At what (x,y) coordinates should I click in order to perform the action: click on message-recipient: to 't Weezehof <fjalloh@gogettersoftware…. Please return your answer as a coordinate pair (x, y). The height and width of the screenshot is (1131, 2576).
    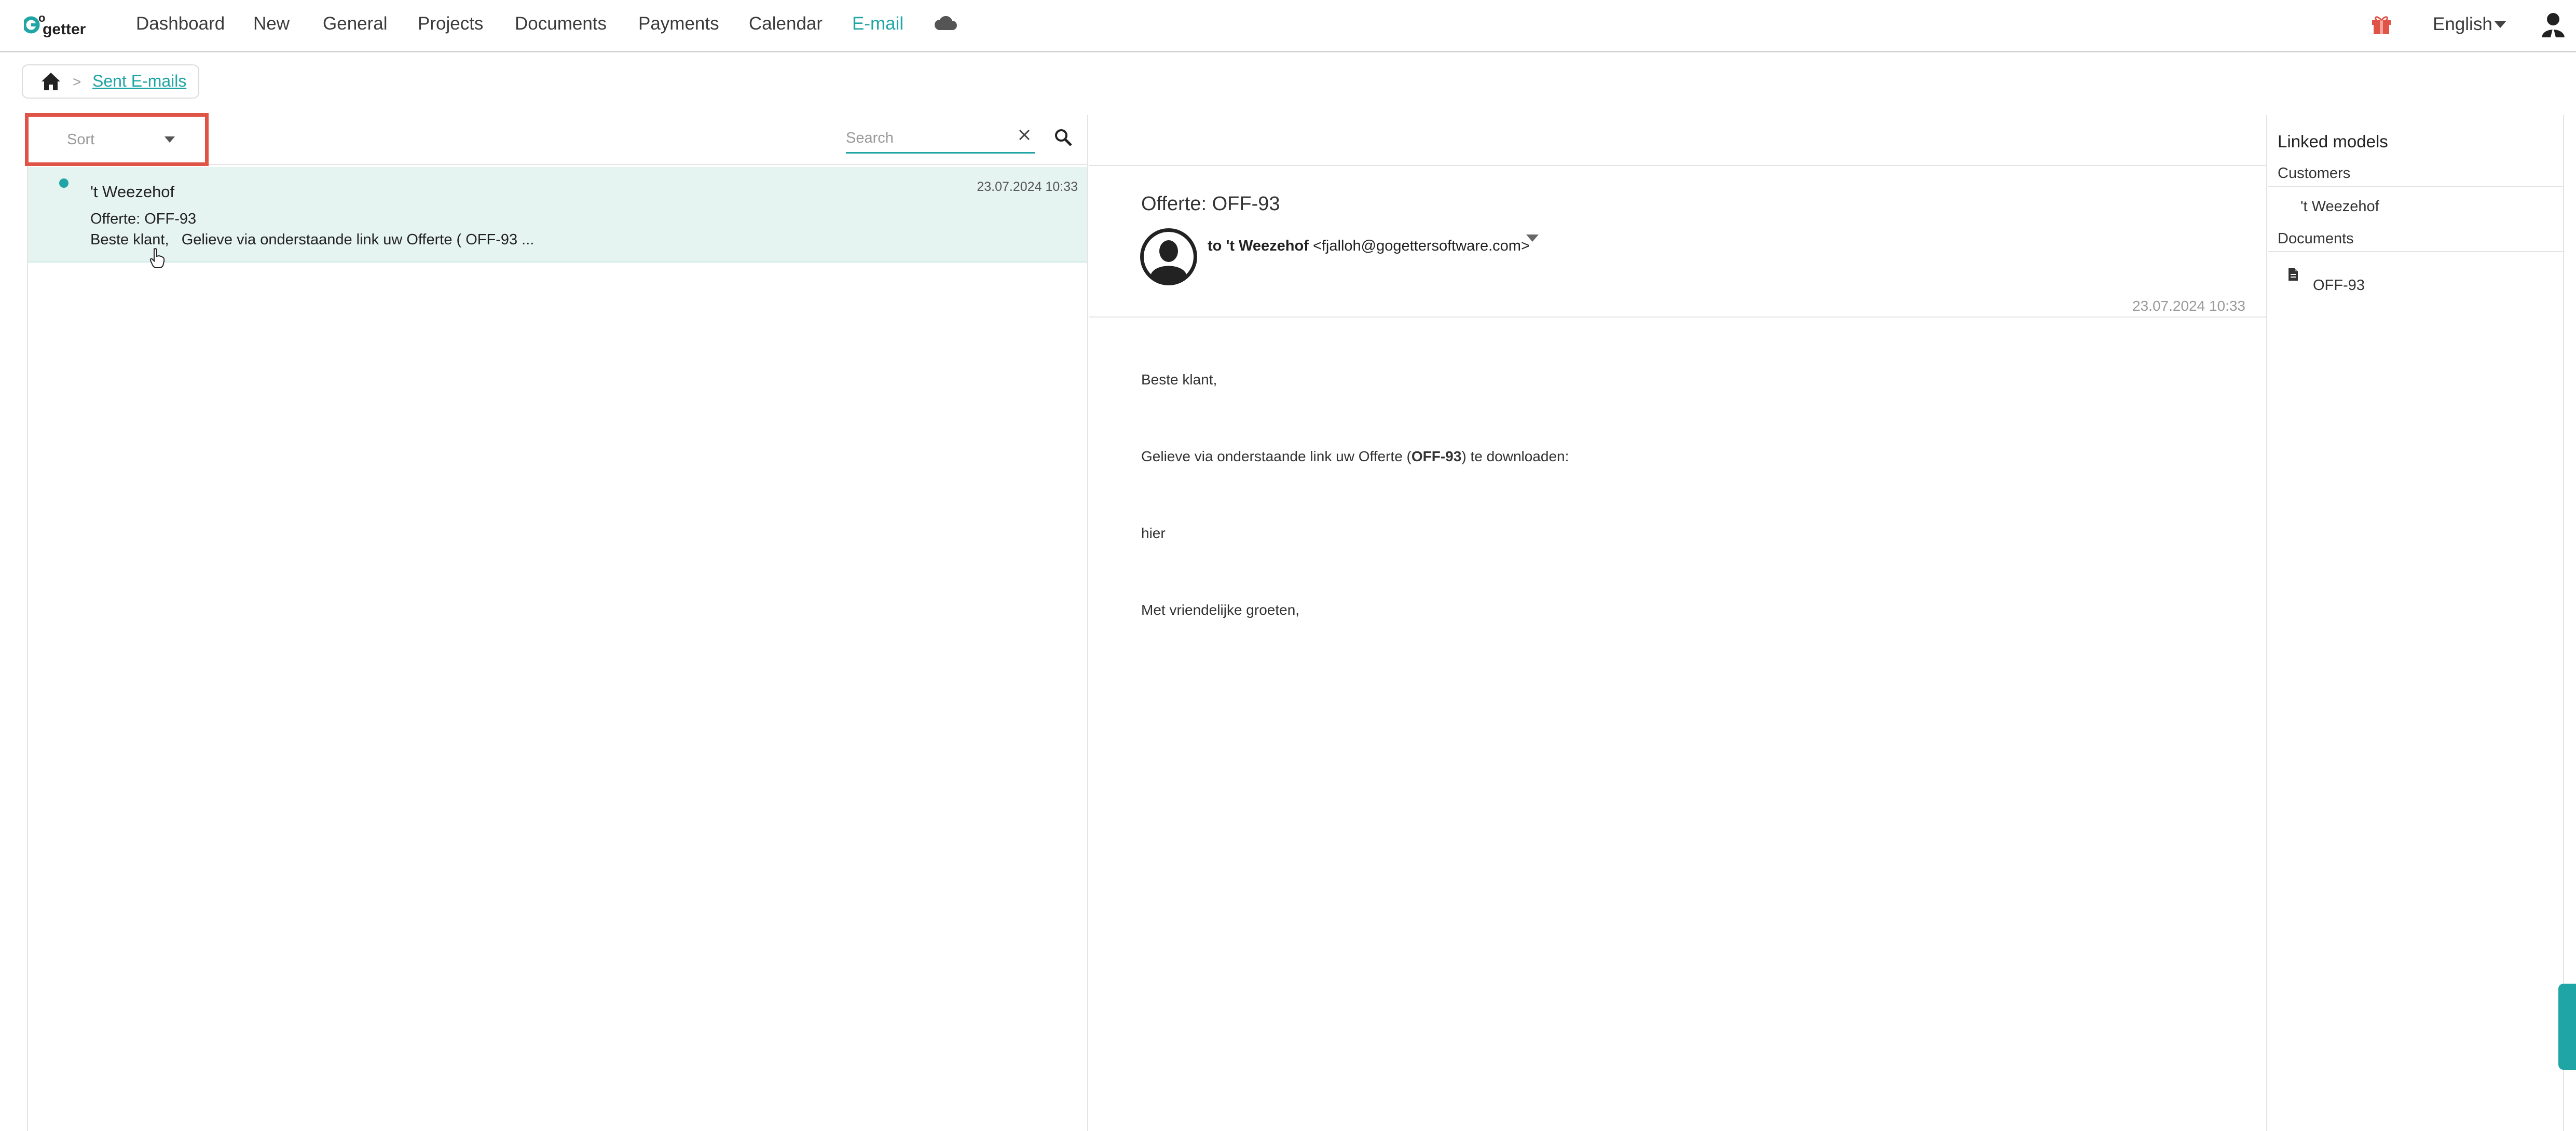
    Looking at the image, I should click on (1369, 246).